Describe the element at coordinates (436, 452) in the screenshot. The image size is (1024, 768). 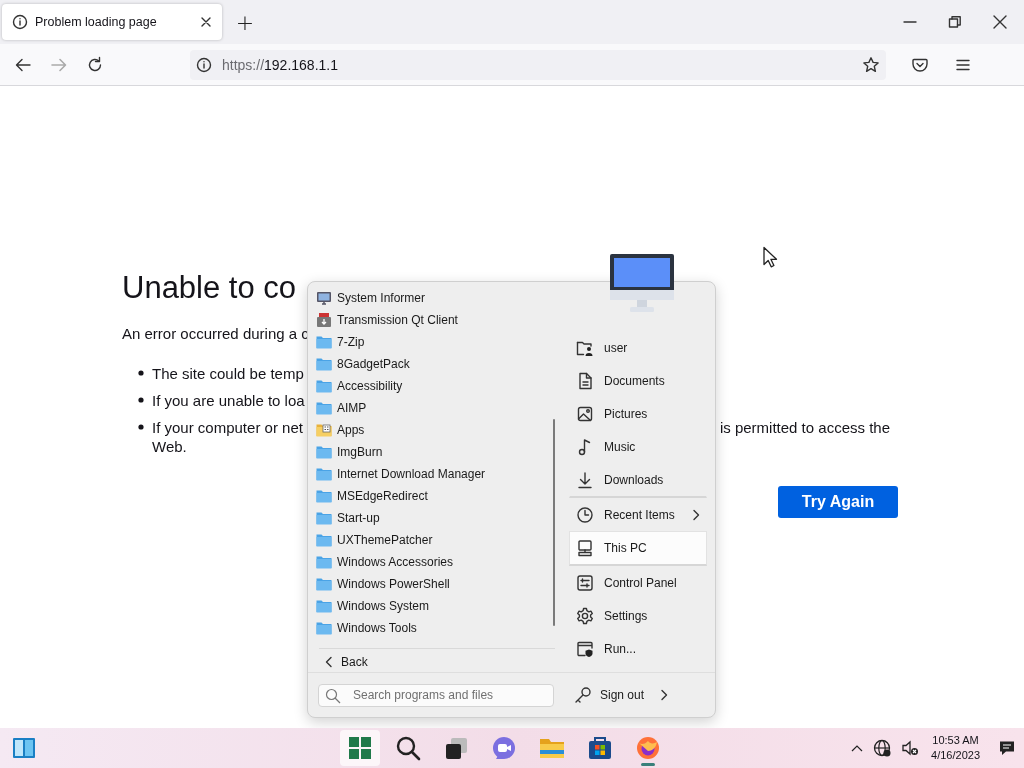
I see `program-item: ImgBurn` at that location.